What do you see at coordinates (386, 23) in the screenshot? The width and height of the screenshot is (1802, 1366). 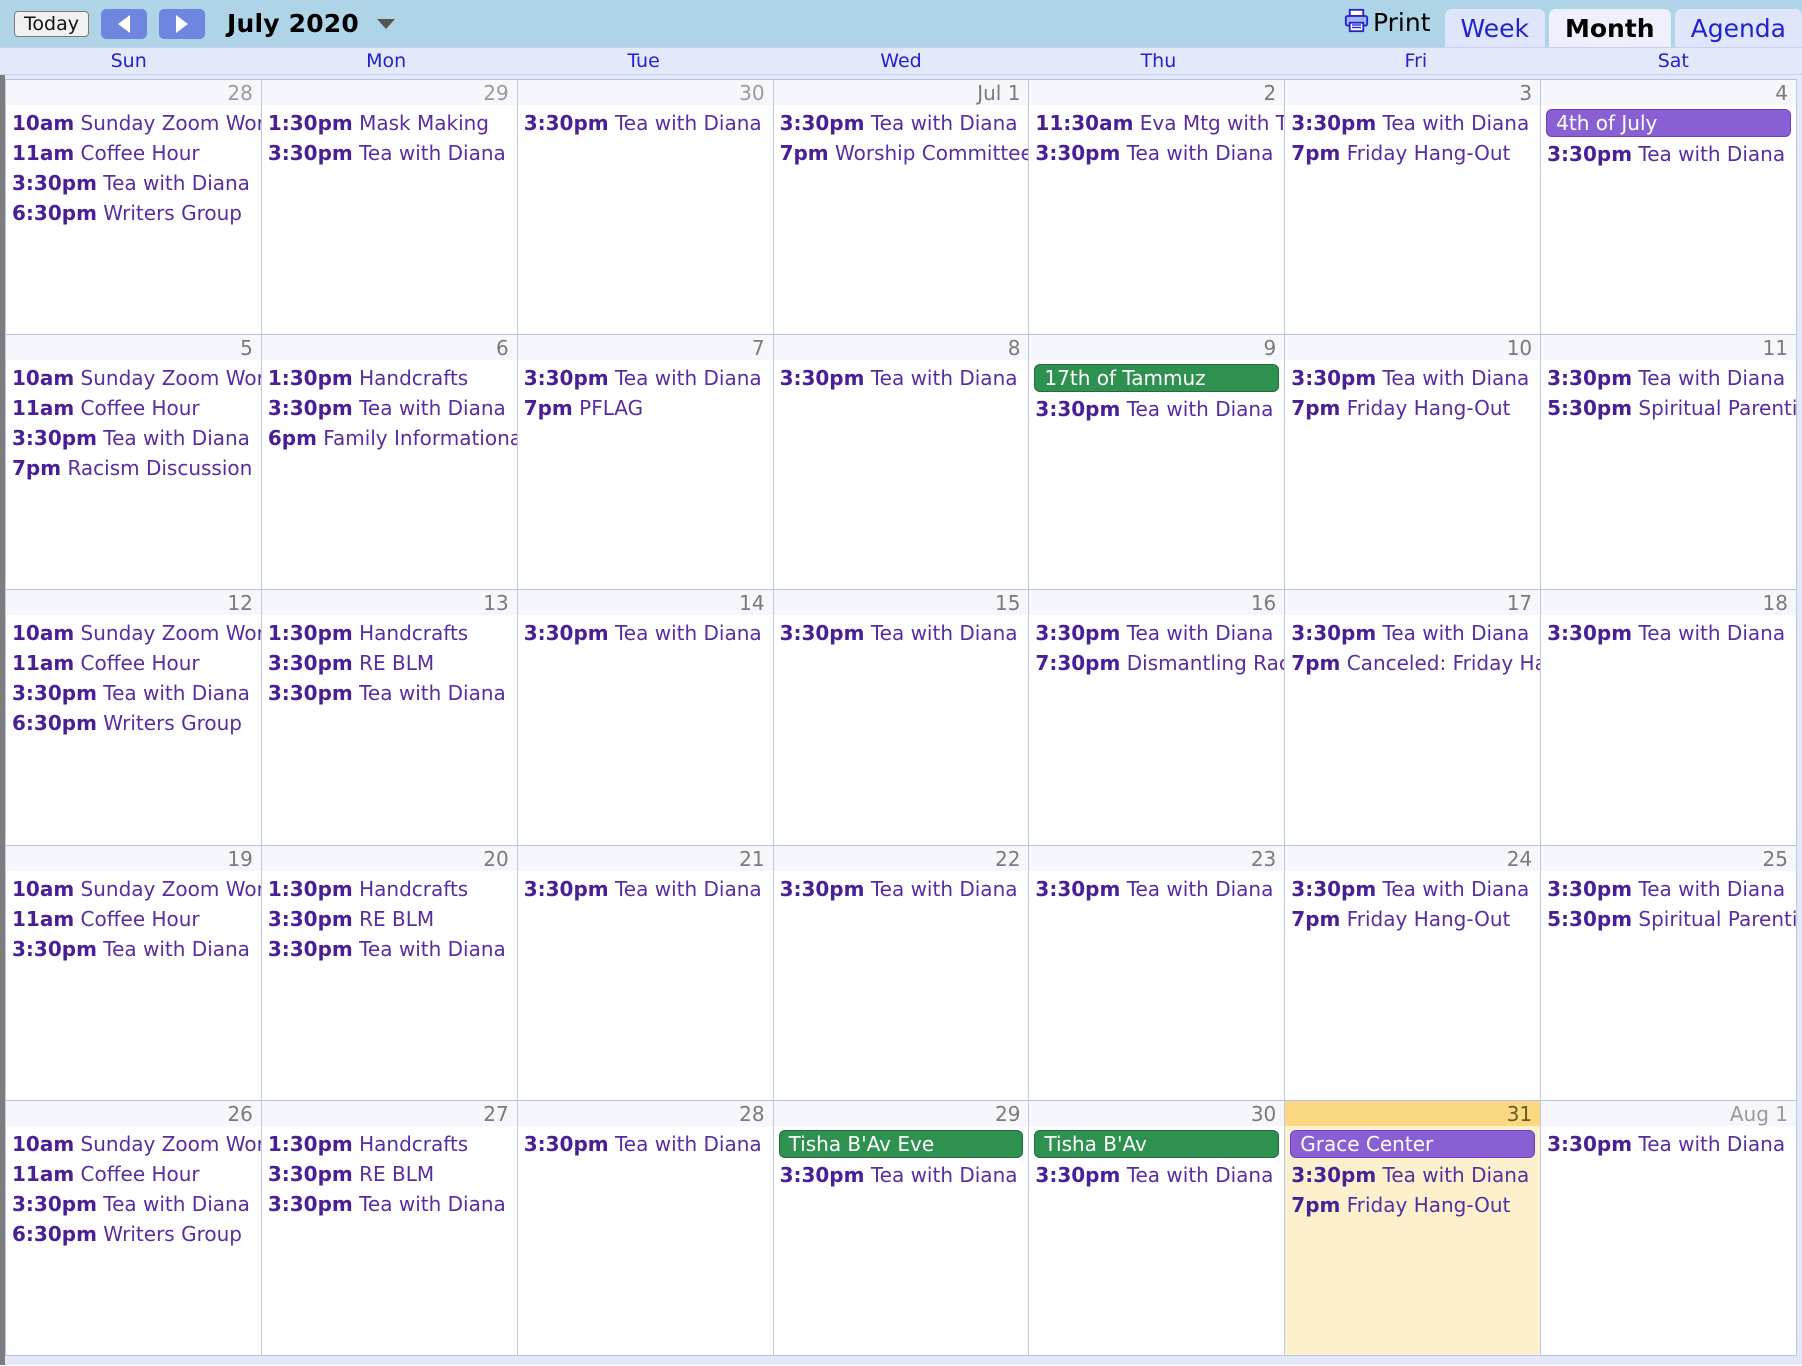 I see `chevron-down-icon` at bounding box center [386, 23].